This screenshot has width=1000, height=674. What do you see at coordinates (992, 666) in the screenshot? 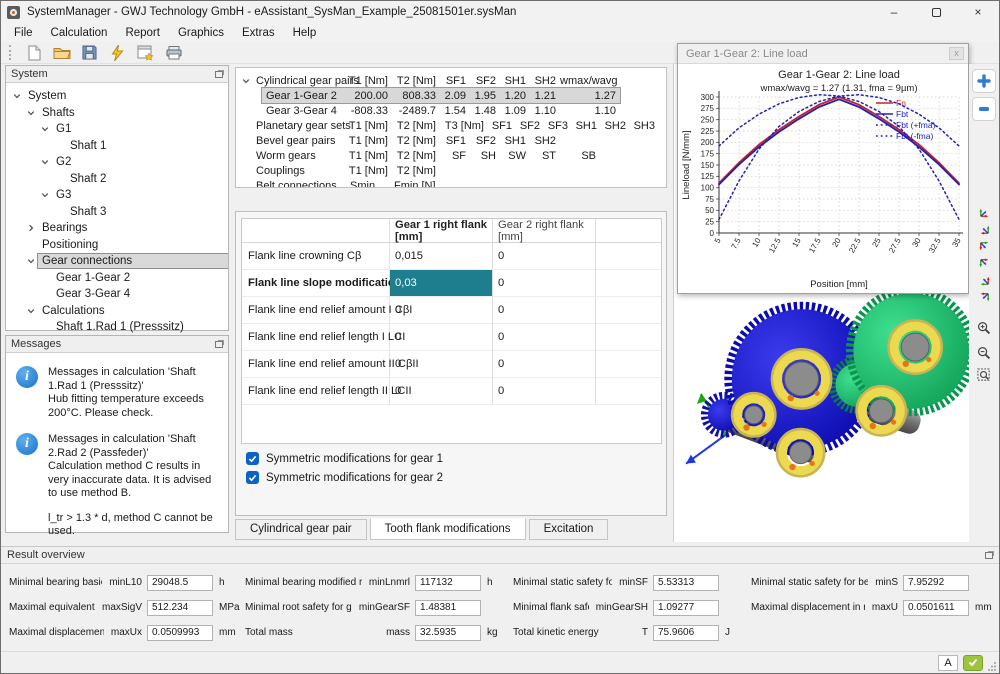
I see `resize-grip` at bounding box center [992, 666].